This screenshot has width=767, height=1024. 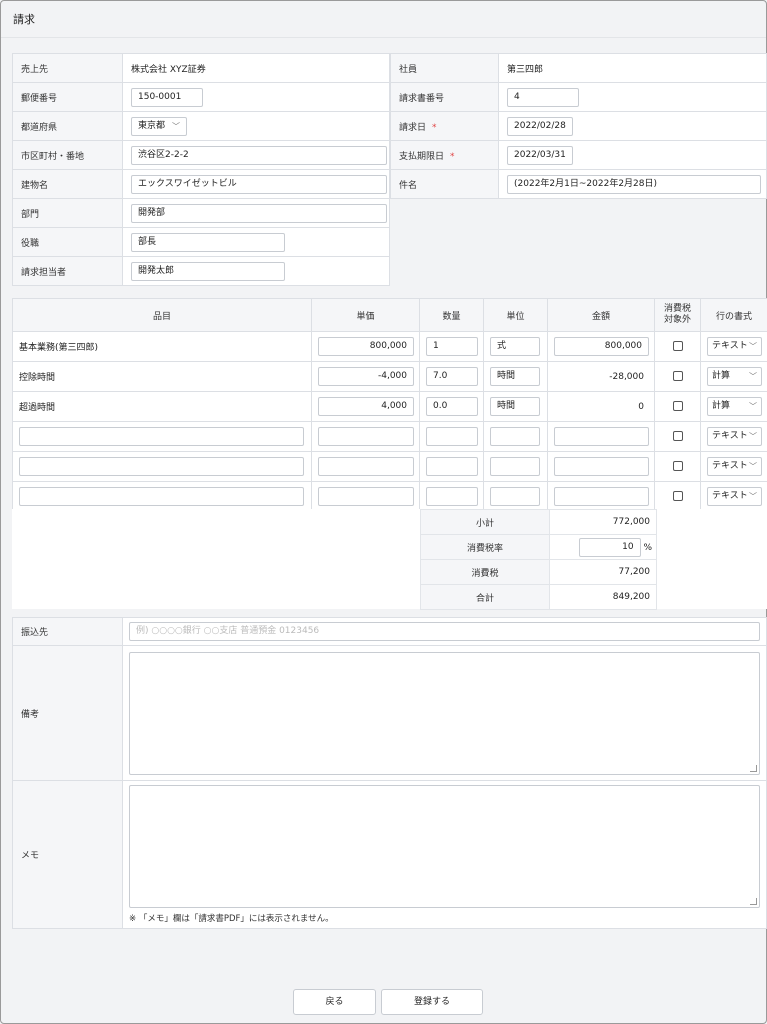 I want to click on item-name: 控除時間, so click(x=162, y=376).